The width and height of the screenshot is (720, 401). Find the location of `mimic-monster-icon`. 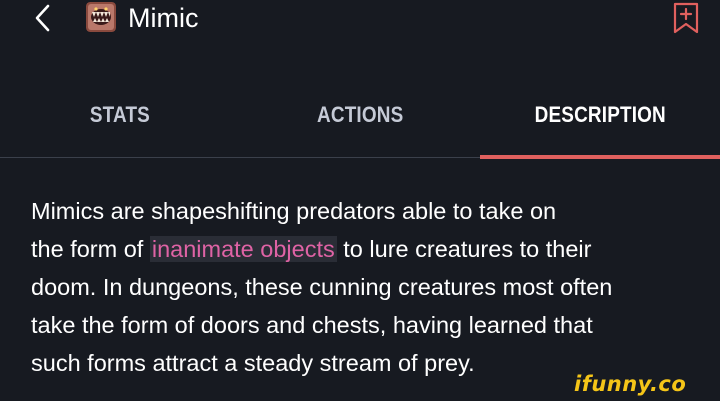

mimic-monster-icon is located at coordinates (101, 17).